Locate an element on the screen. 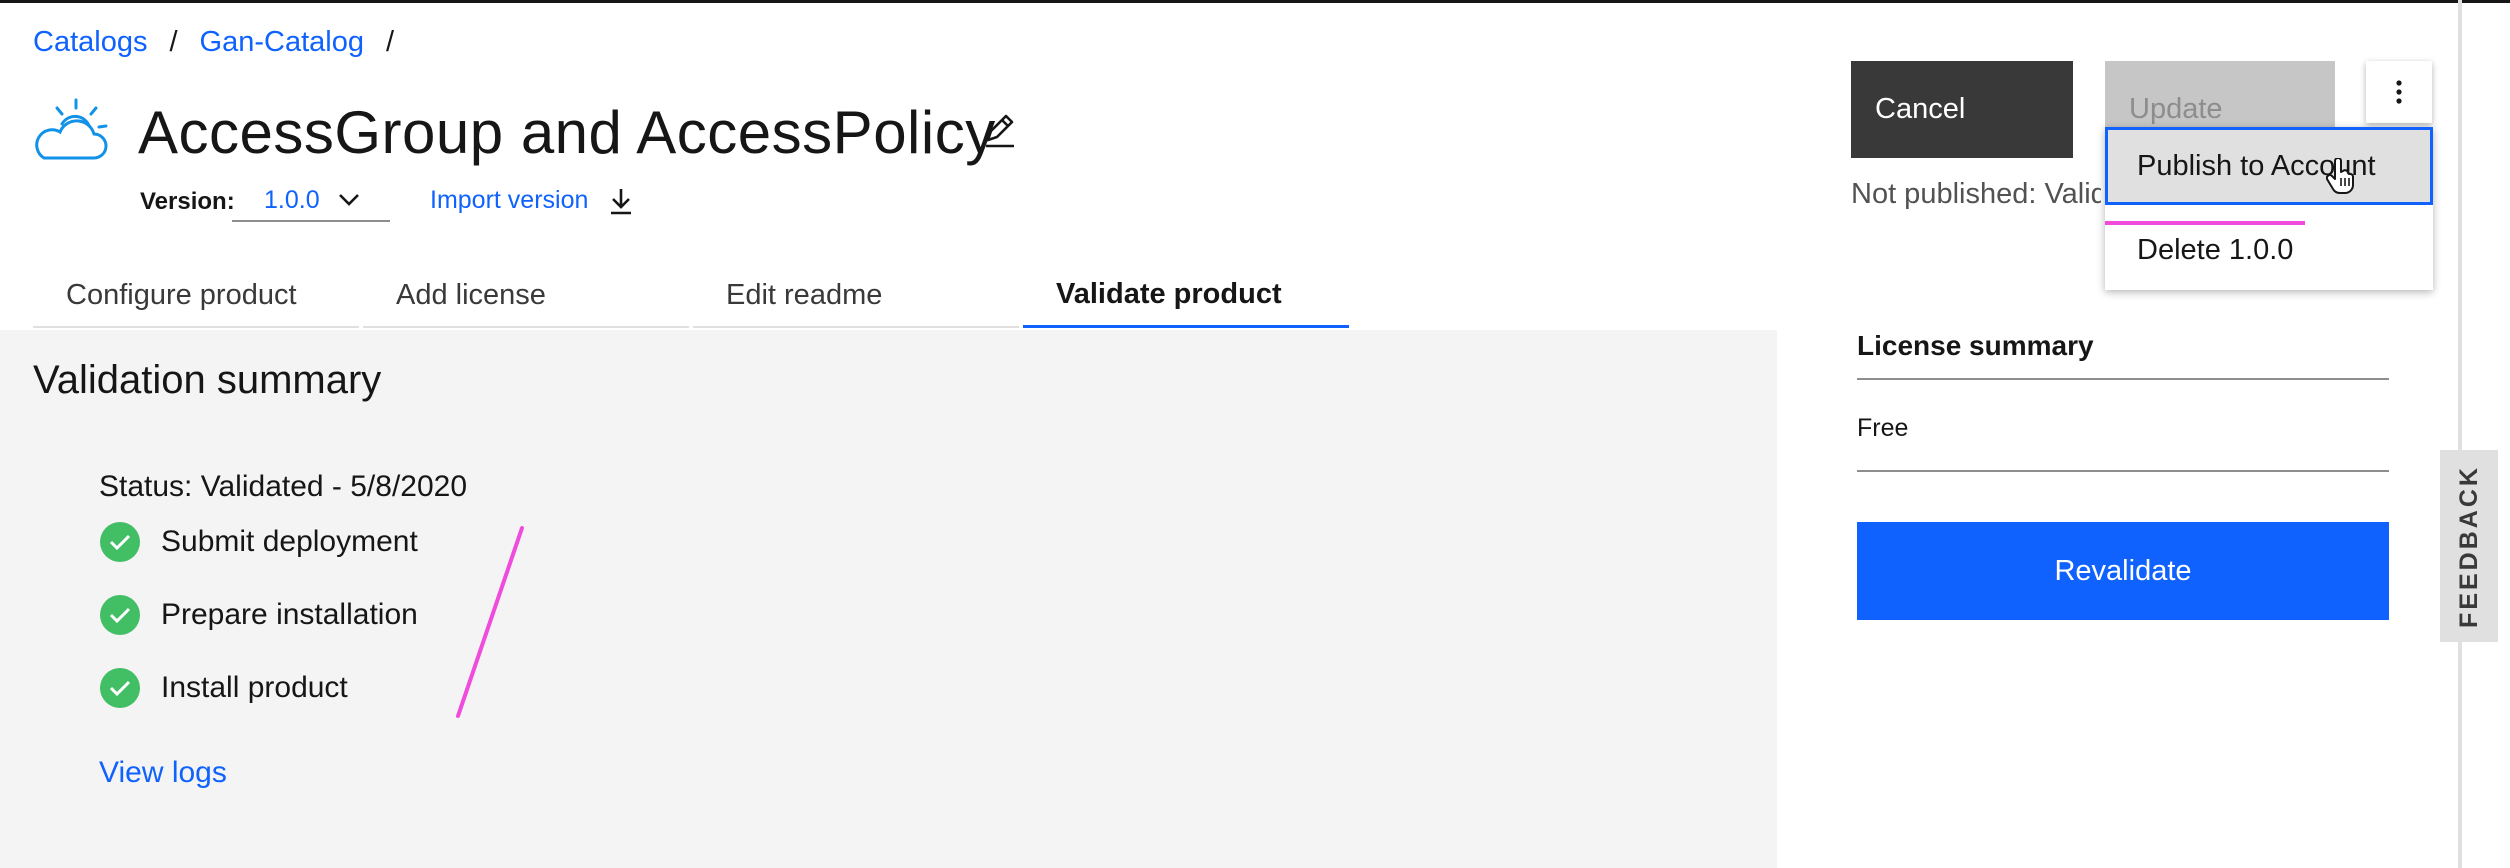  step-label: Submit deployment is located at coordinates (289, 541).